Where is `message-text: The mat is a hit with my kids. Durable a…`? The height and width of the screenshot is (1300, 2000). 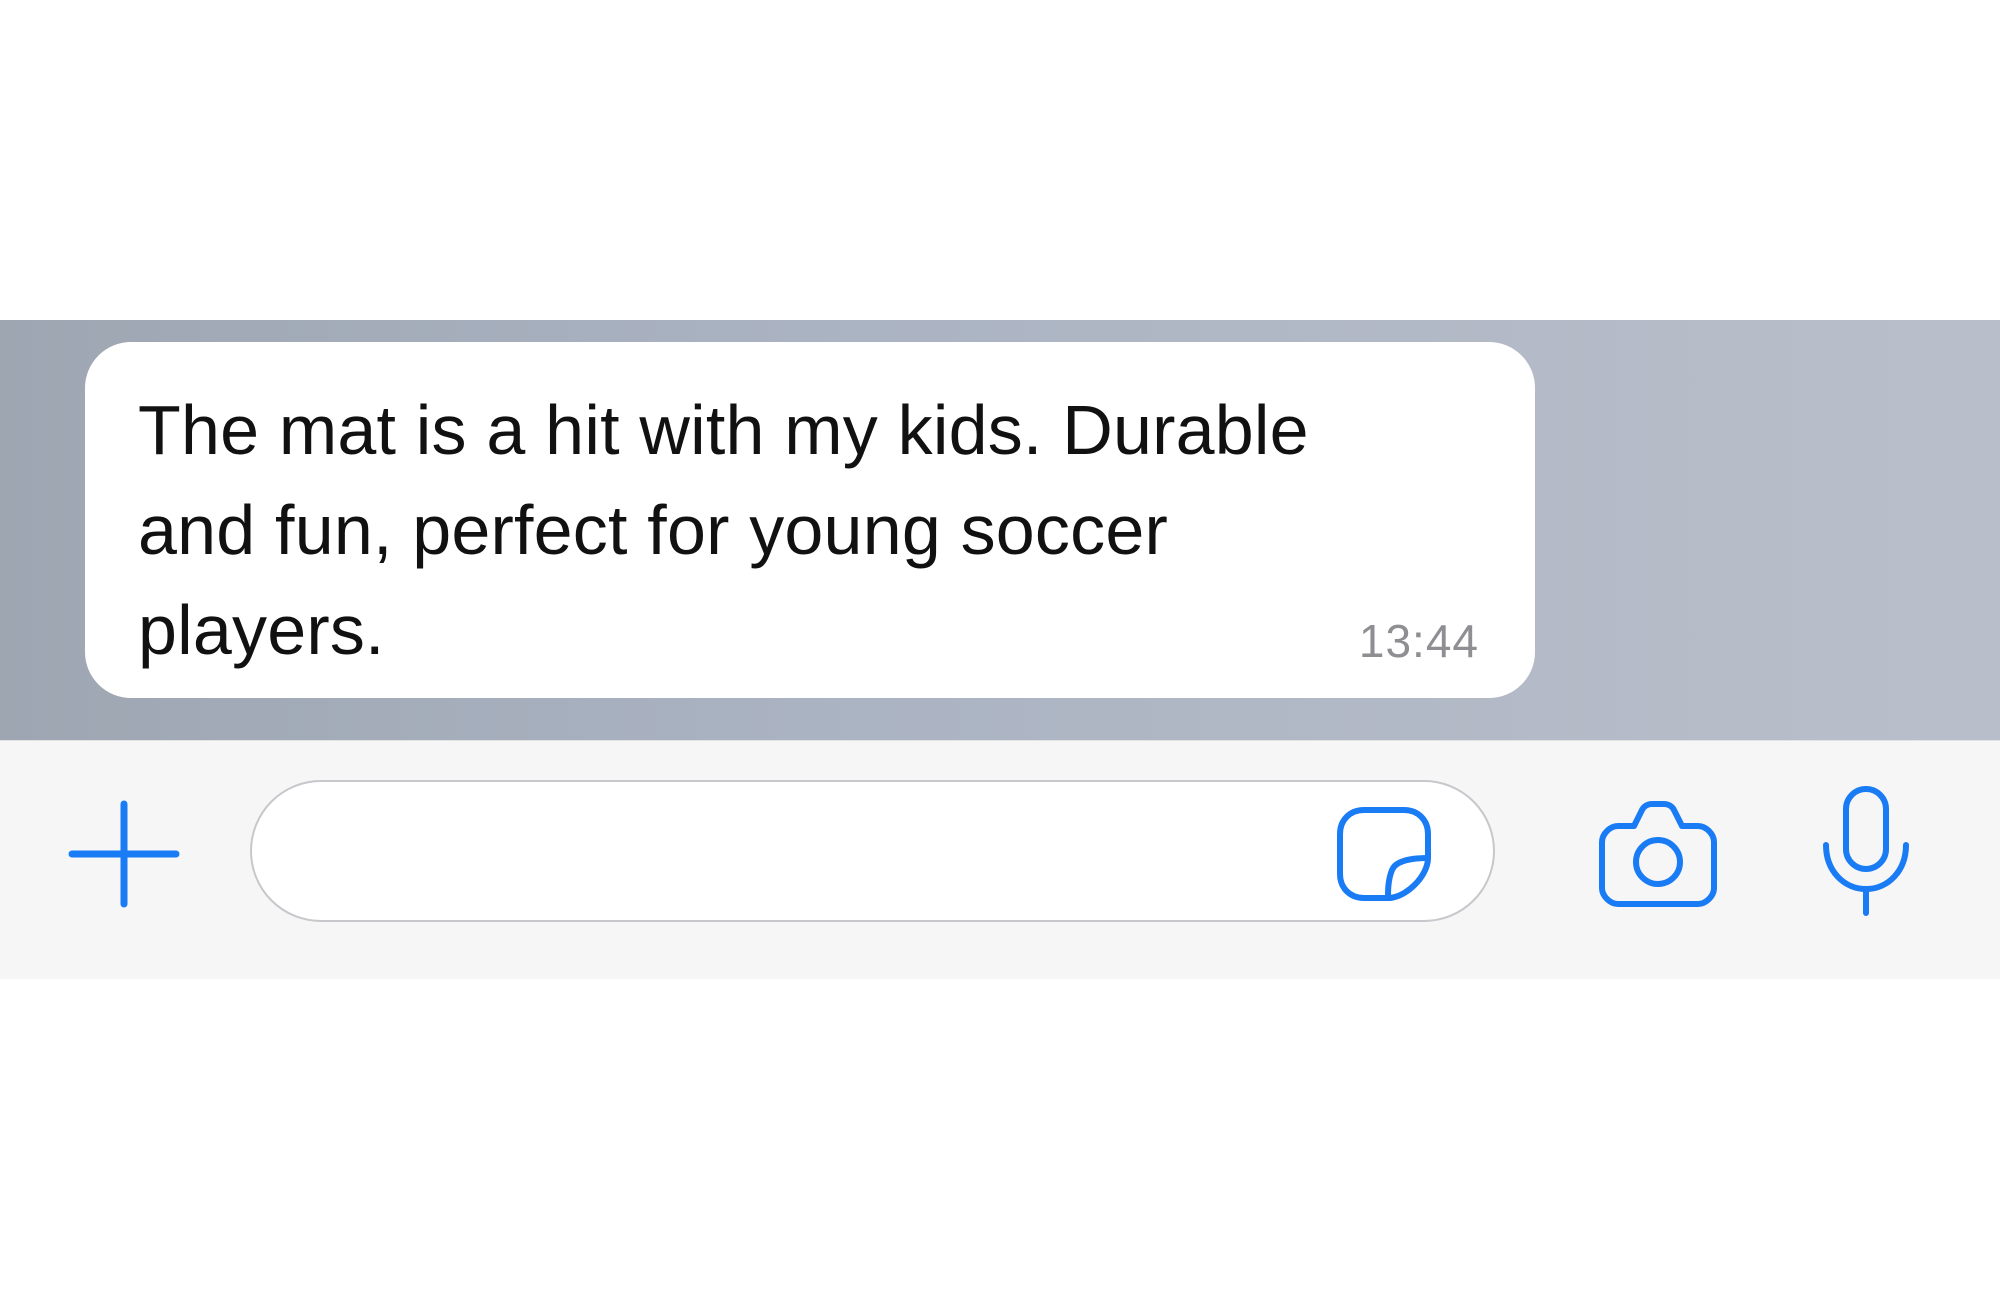 message-text: The mat is a hit with my kids. Durable a… is located at coordinates (723, 530).